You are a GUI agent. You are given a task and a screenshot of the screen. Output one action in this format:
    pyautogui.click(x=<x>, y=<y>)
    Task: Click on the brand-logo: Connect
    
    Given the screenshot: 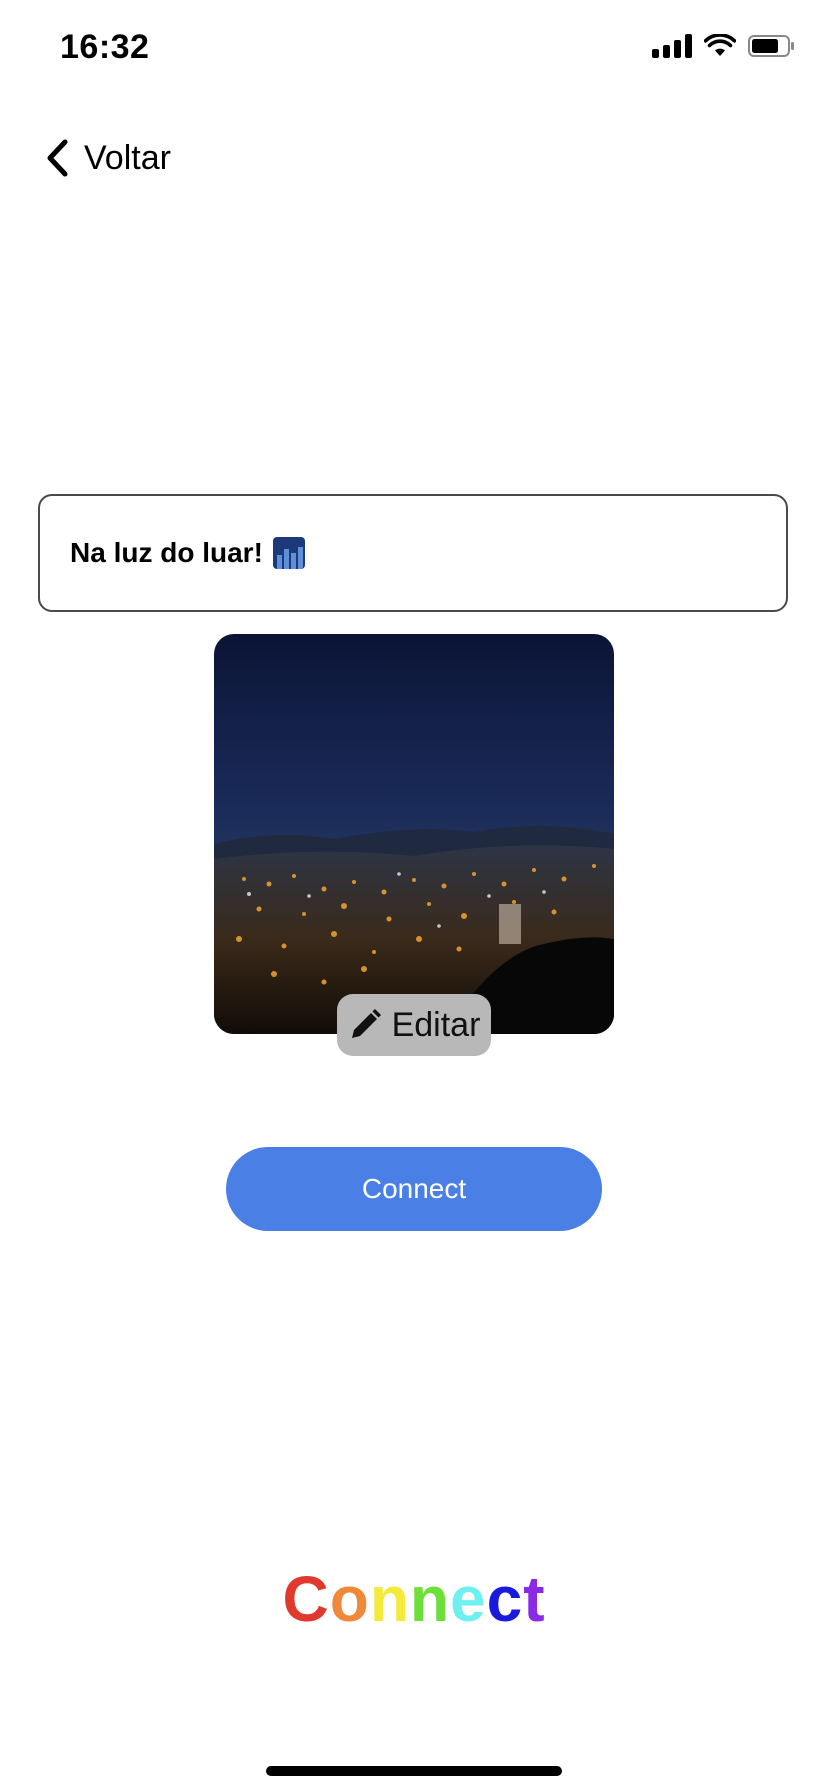 What is the action you would take?
    pyautogui.click(x=414, y=1599)
    